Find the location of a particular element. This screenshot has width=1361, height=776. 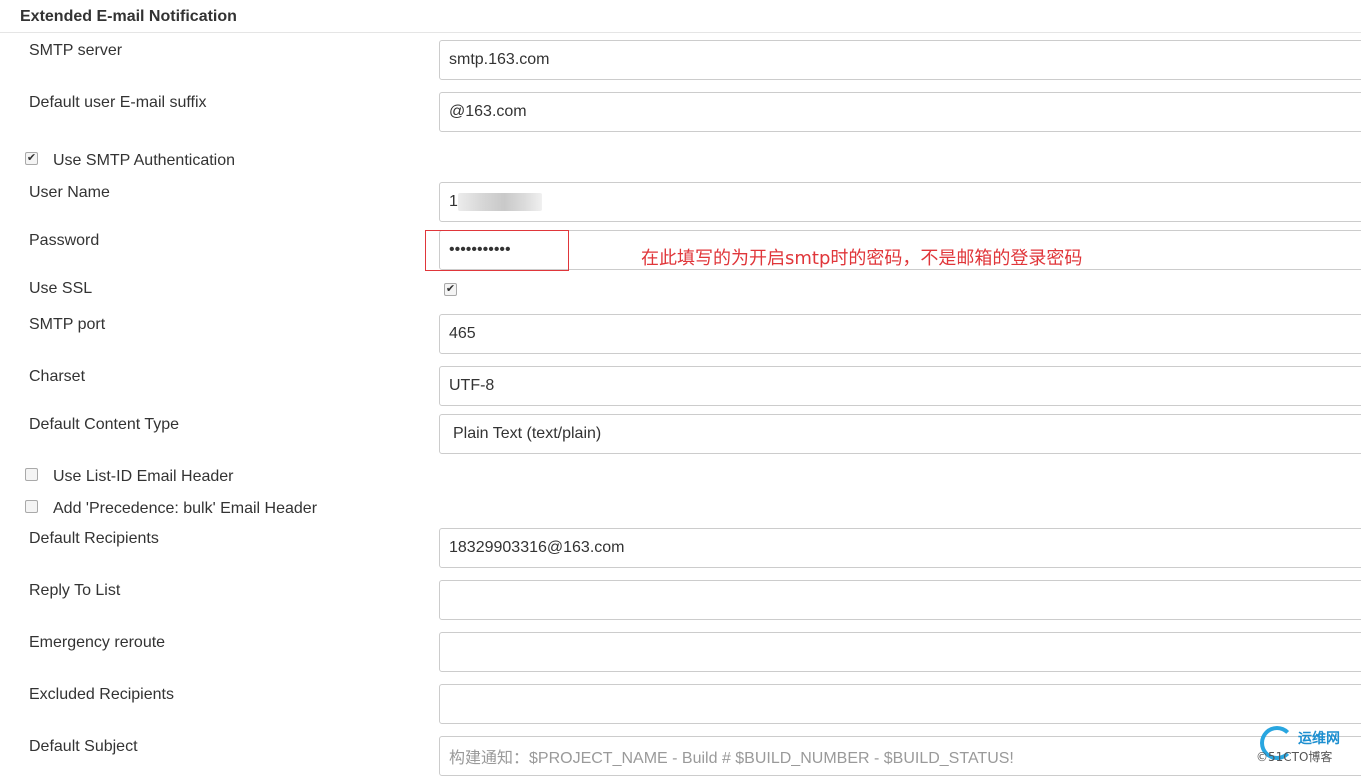

precedence-label: Add 'Precedence: bulk' Email Header is located at coordinates (185, 508).